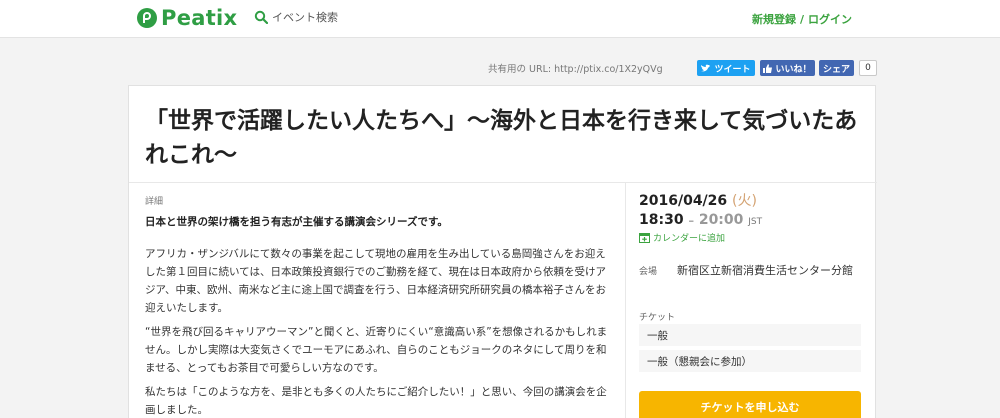 Image resolution: width=1000 pixels, height=418 pixels. I want to click on venue-value: 新宿区立新宿消費生活センター分館, so click(769, 270).